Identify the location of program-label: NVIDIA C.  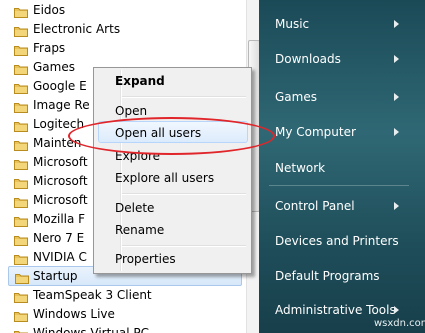
(60, 257).